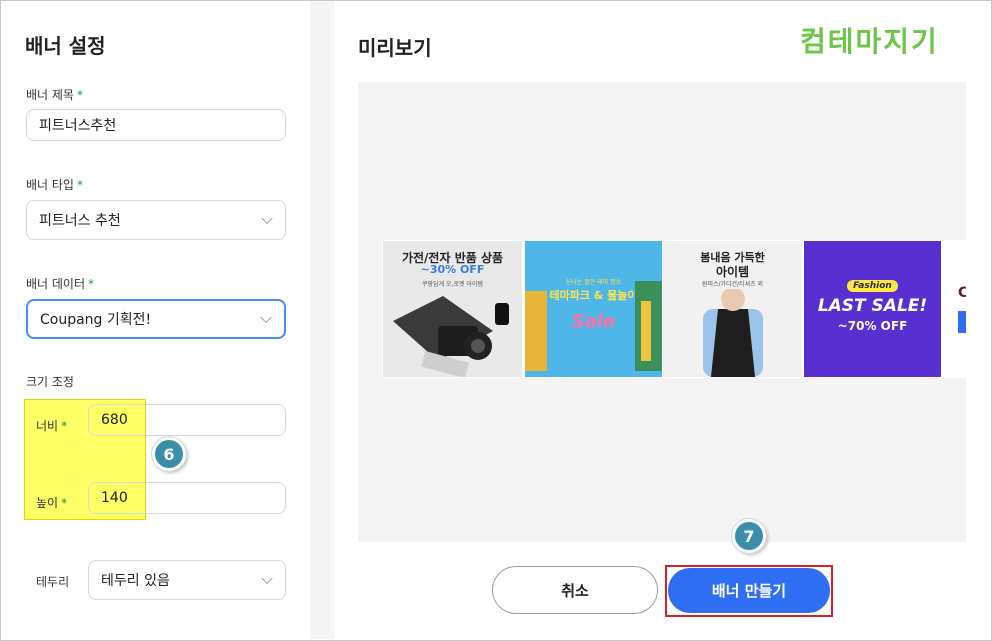 The height and width of the screenshot is (641, 992). Describe the element at coordinates (187, 498) in the screenshot. I see `height-input: 140` at that location.